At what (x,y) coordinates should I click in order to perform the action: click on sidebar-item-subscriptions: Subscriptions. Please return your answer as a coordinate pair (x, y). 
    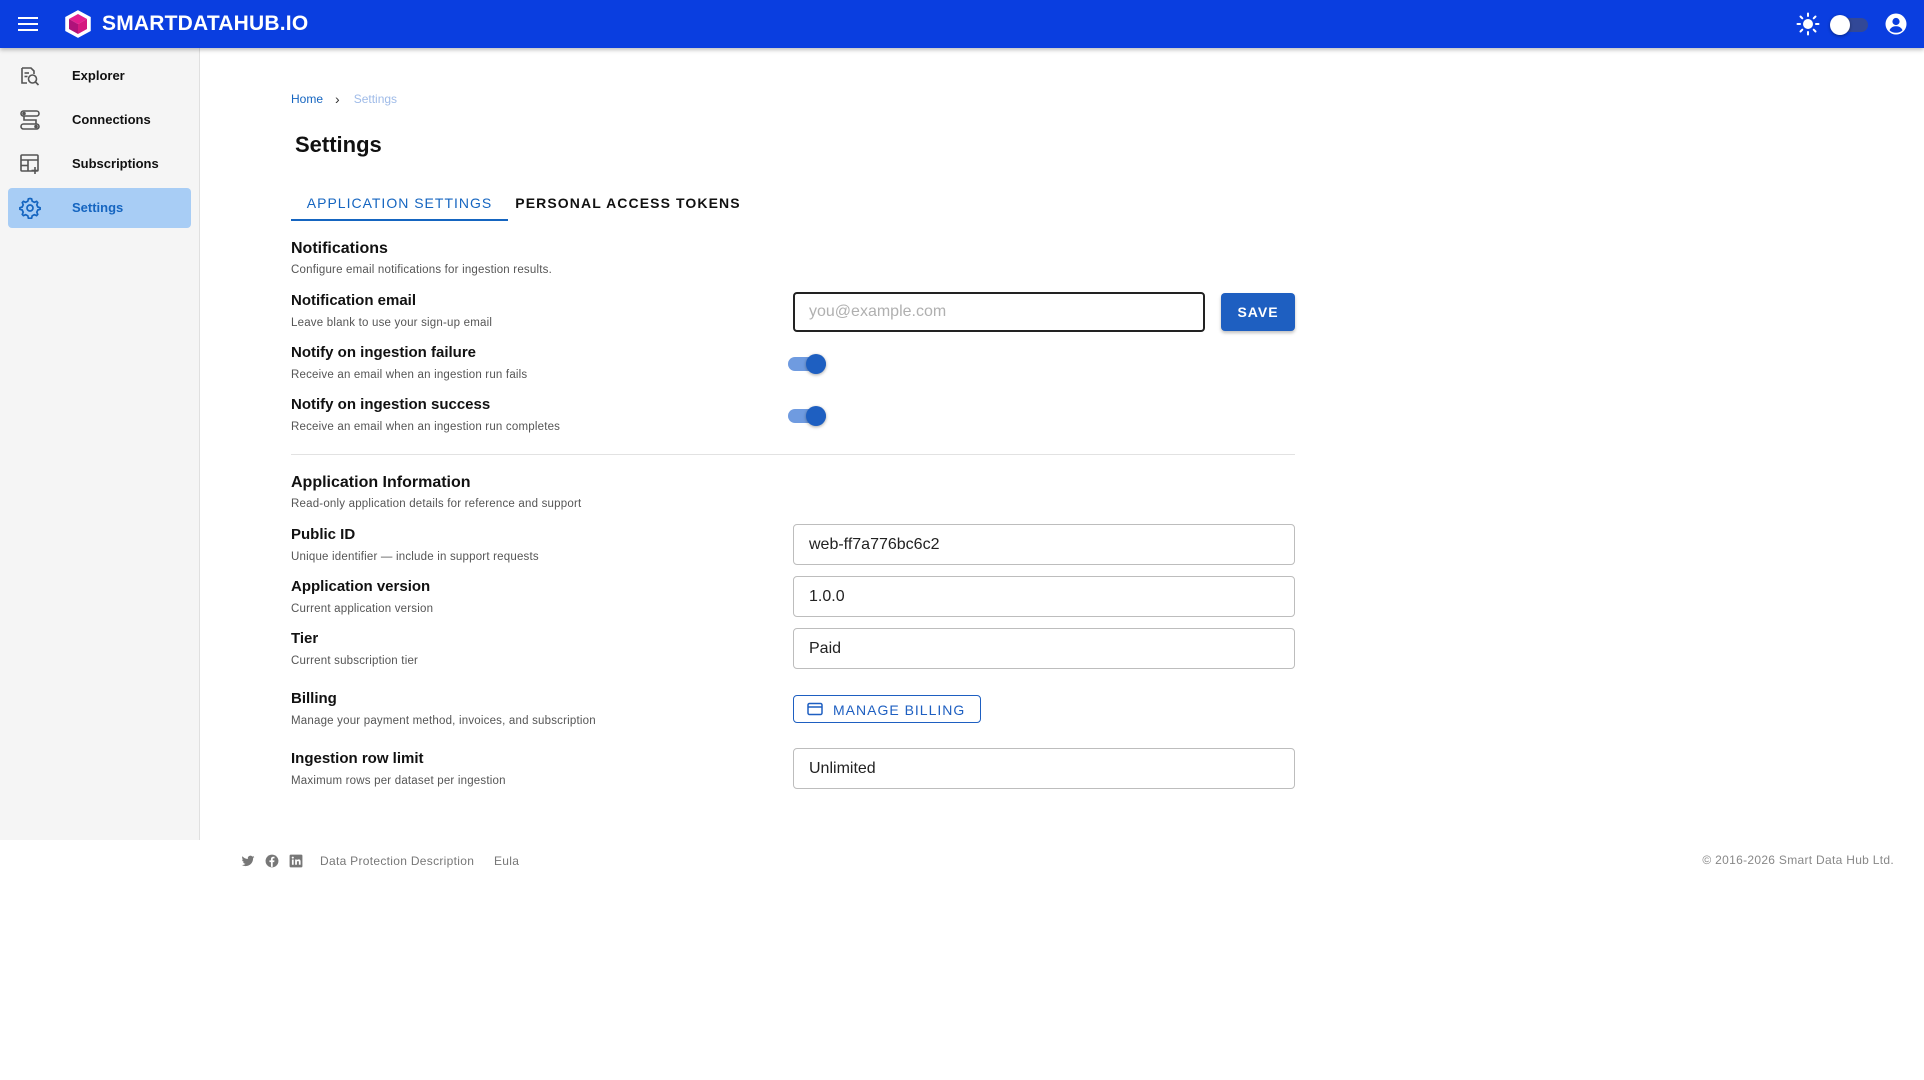
    Looking at the image, I should click on (99, 164).